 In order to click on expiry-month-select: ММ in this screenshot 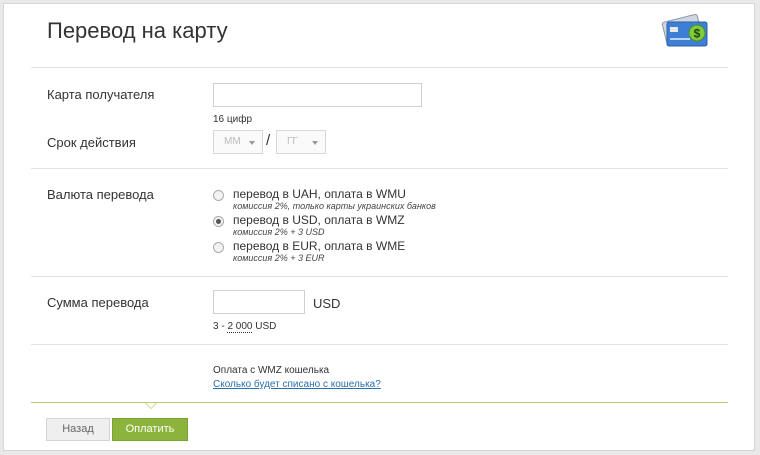, I will do `click(238, 142)`.